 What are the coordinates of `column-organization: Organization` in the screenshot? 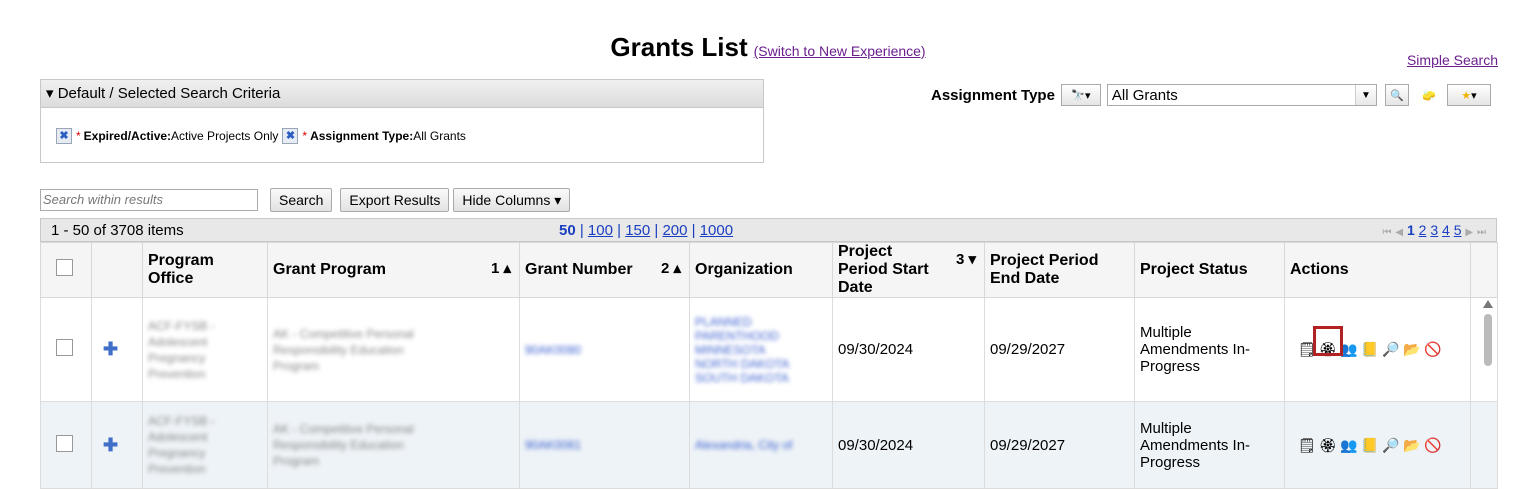 It's located at (761, 270).